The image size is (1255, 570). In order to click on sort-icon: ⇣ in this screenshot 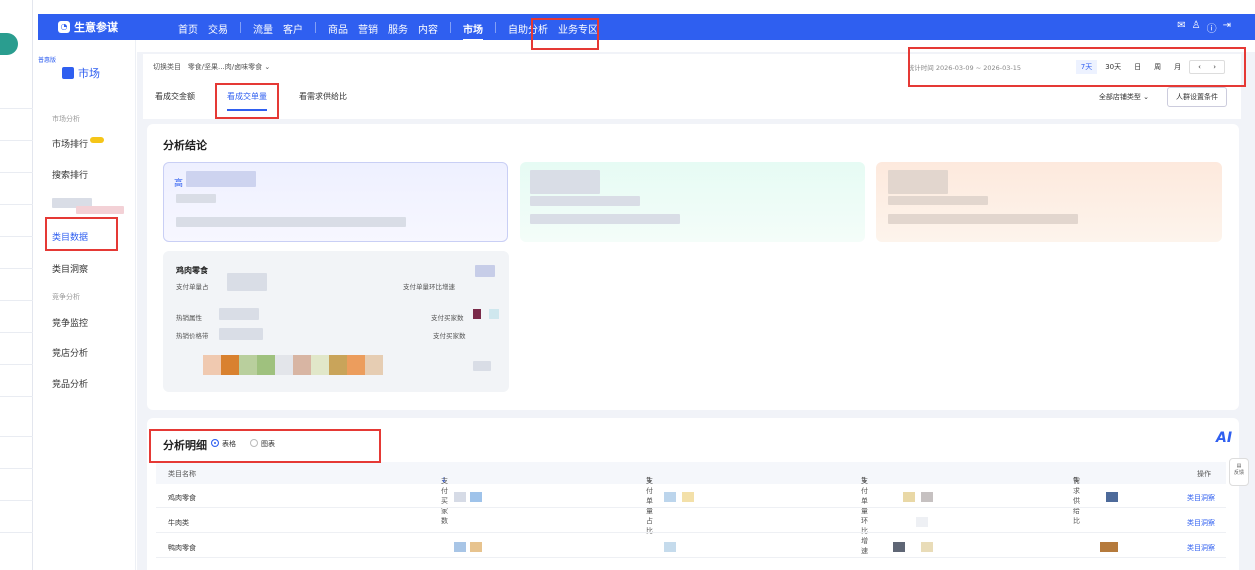, I will do `click(444, 480)`.